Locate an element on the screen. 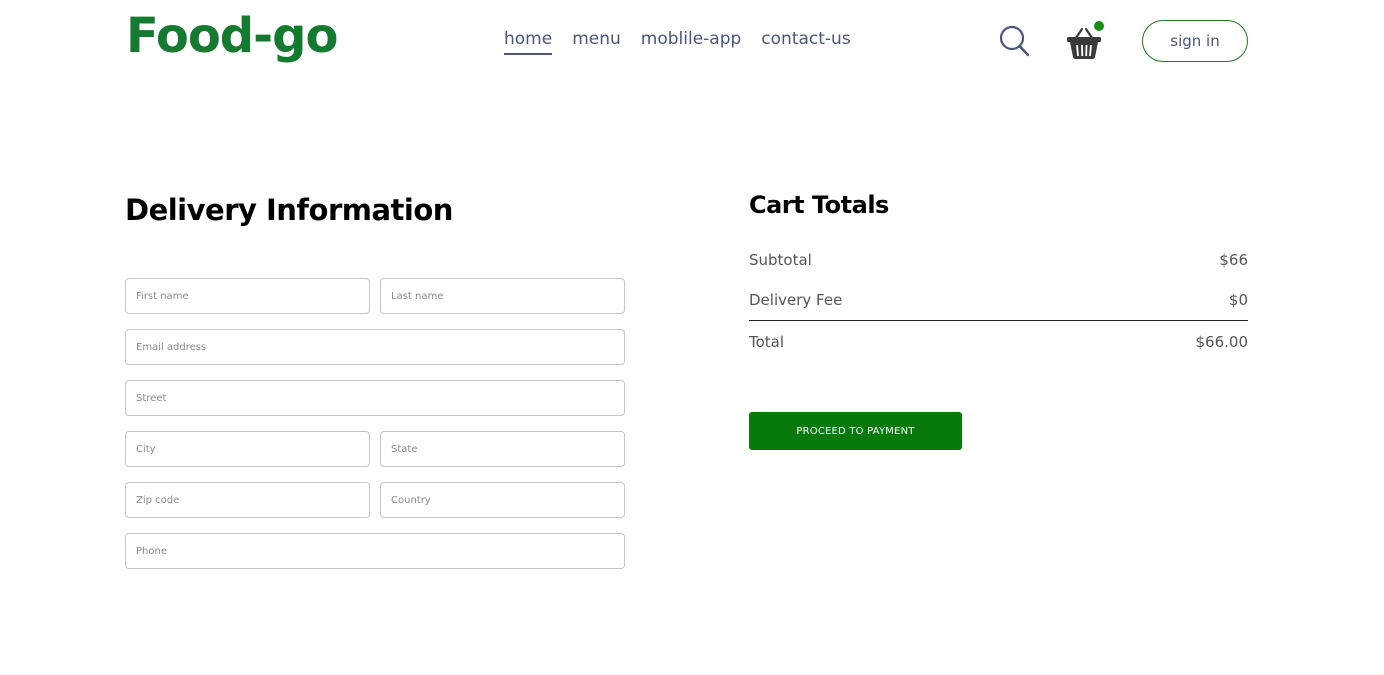 The height and width of the screenshot is (675, 1384). delivery-fee-row: Delivery Fee $0 is located at coordinates (998, 300).